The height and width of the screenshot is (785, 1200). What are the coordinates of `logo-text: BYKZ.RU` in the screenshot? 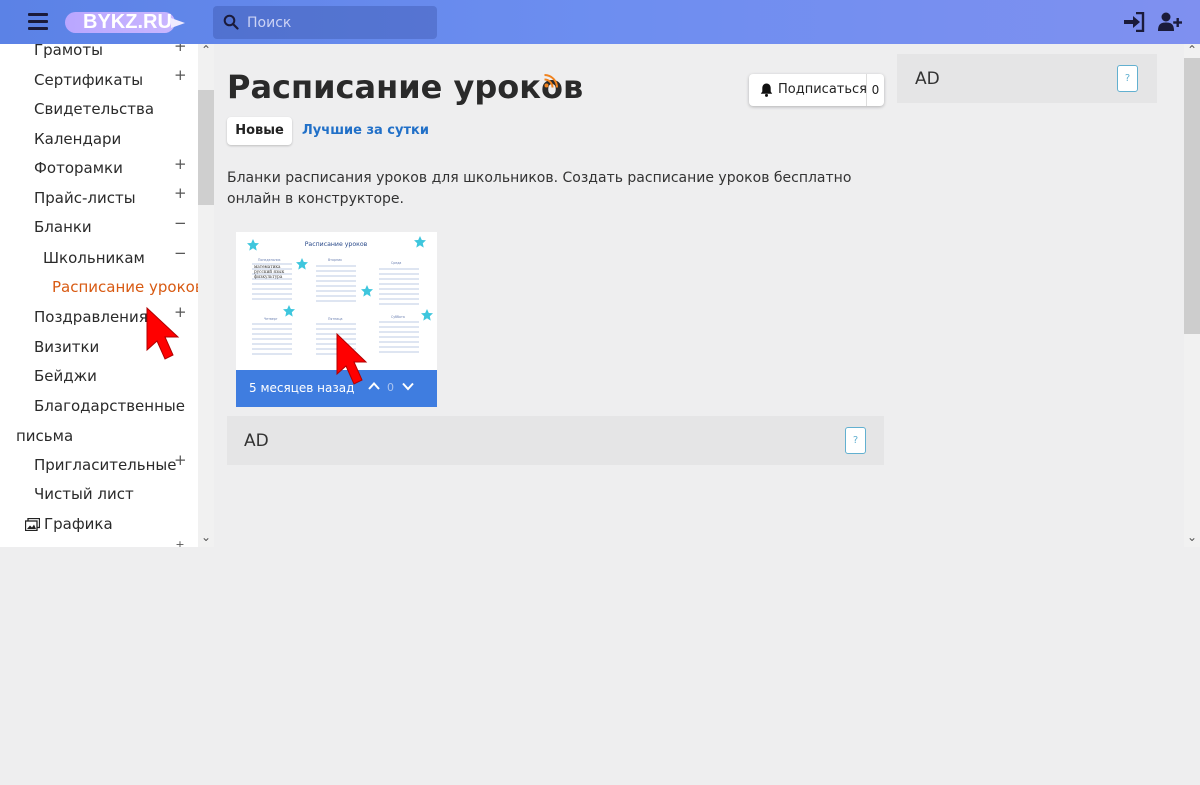 It's located at (127, 22).